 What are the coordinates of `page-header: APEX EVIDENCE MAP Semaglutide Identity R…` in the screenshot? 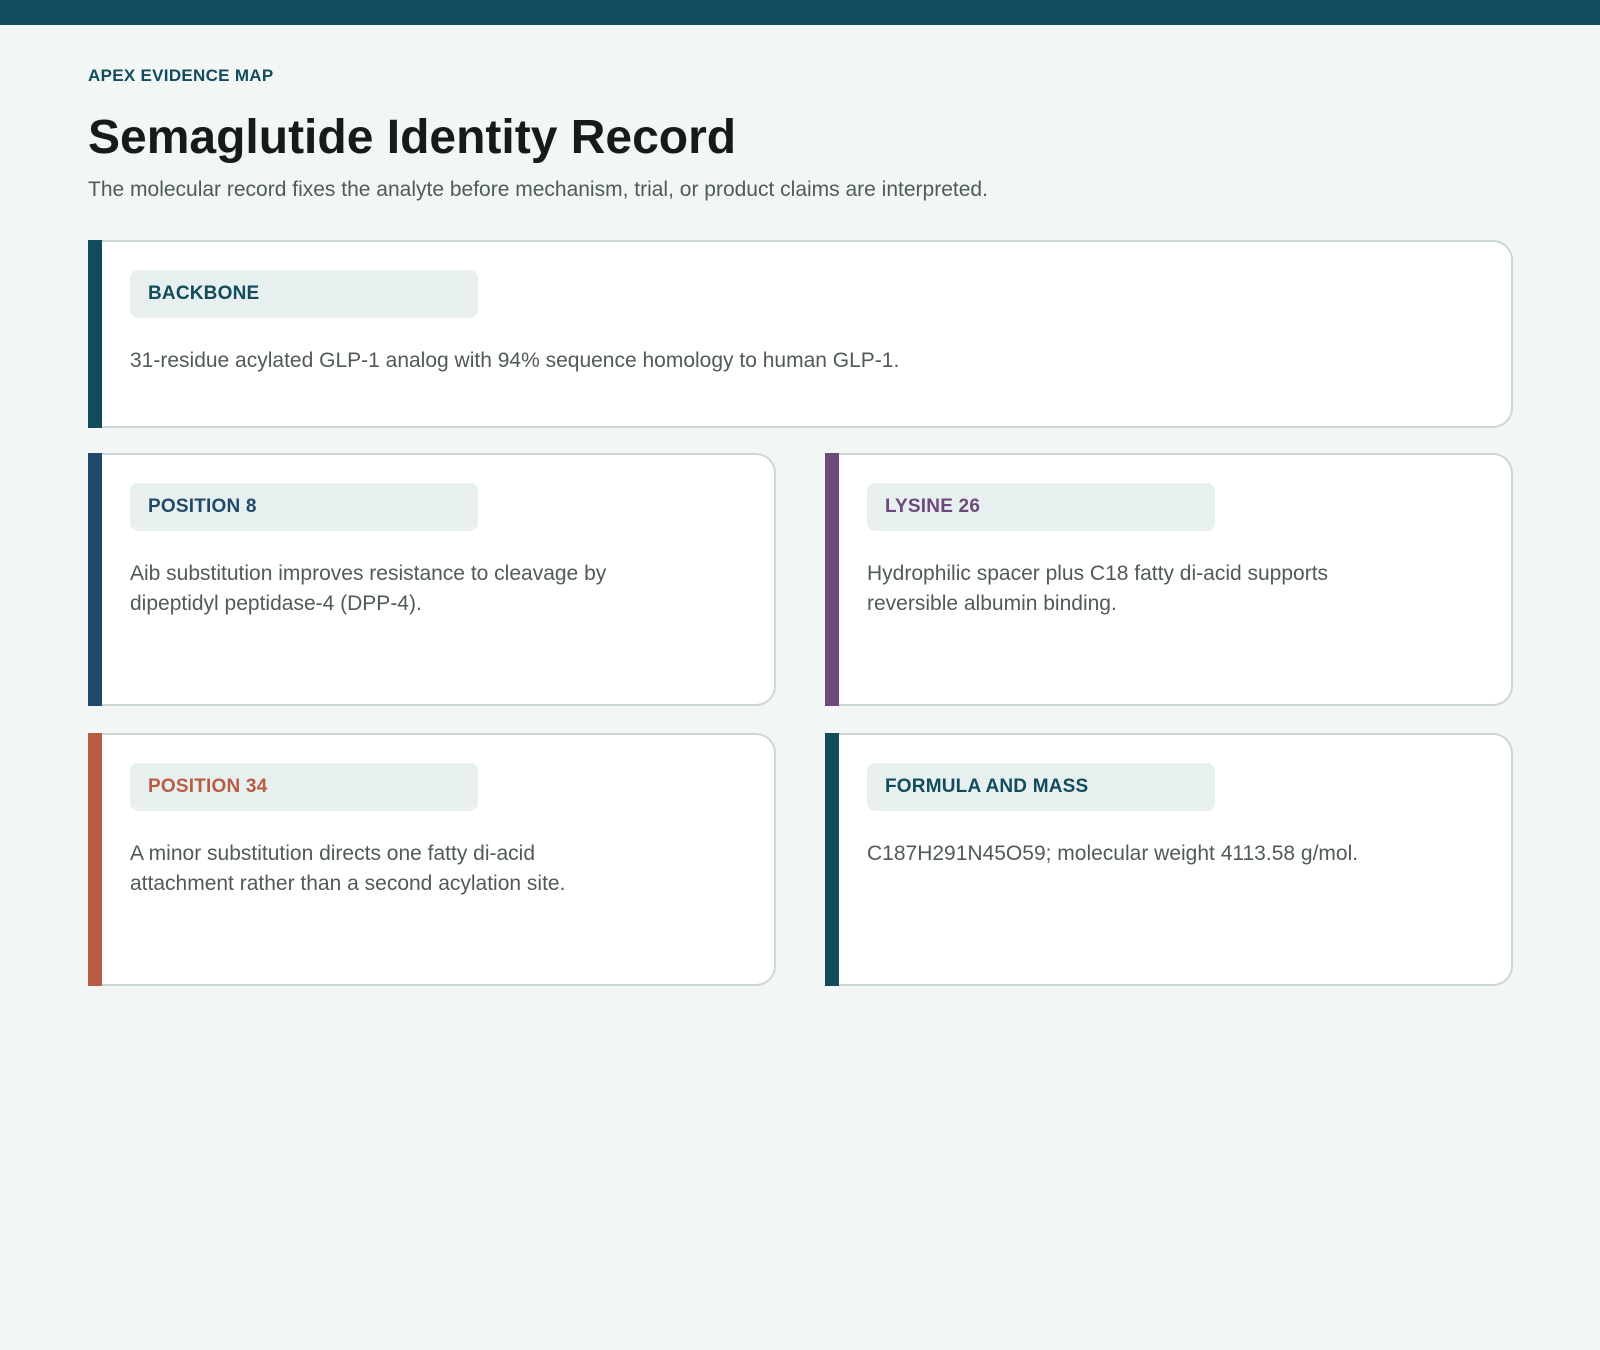 It's located at (798, 134).